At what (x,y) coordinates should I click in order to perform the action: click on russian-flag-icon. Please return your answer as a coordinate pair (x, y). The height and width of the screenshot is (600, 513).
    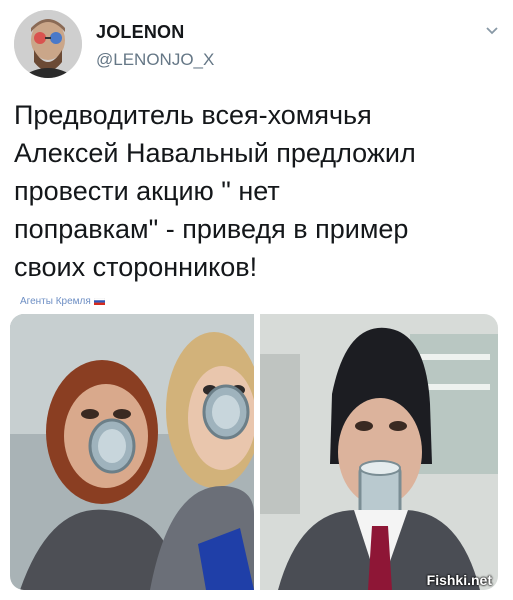
    Looking at the image, I should click on (99, 301).